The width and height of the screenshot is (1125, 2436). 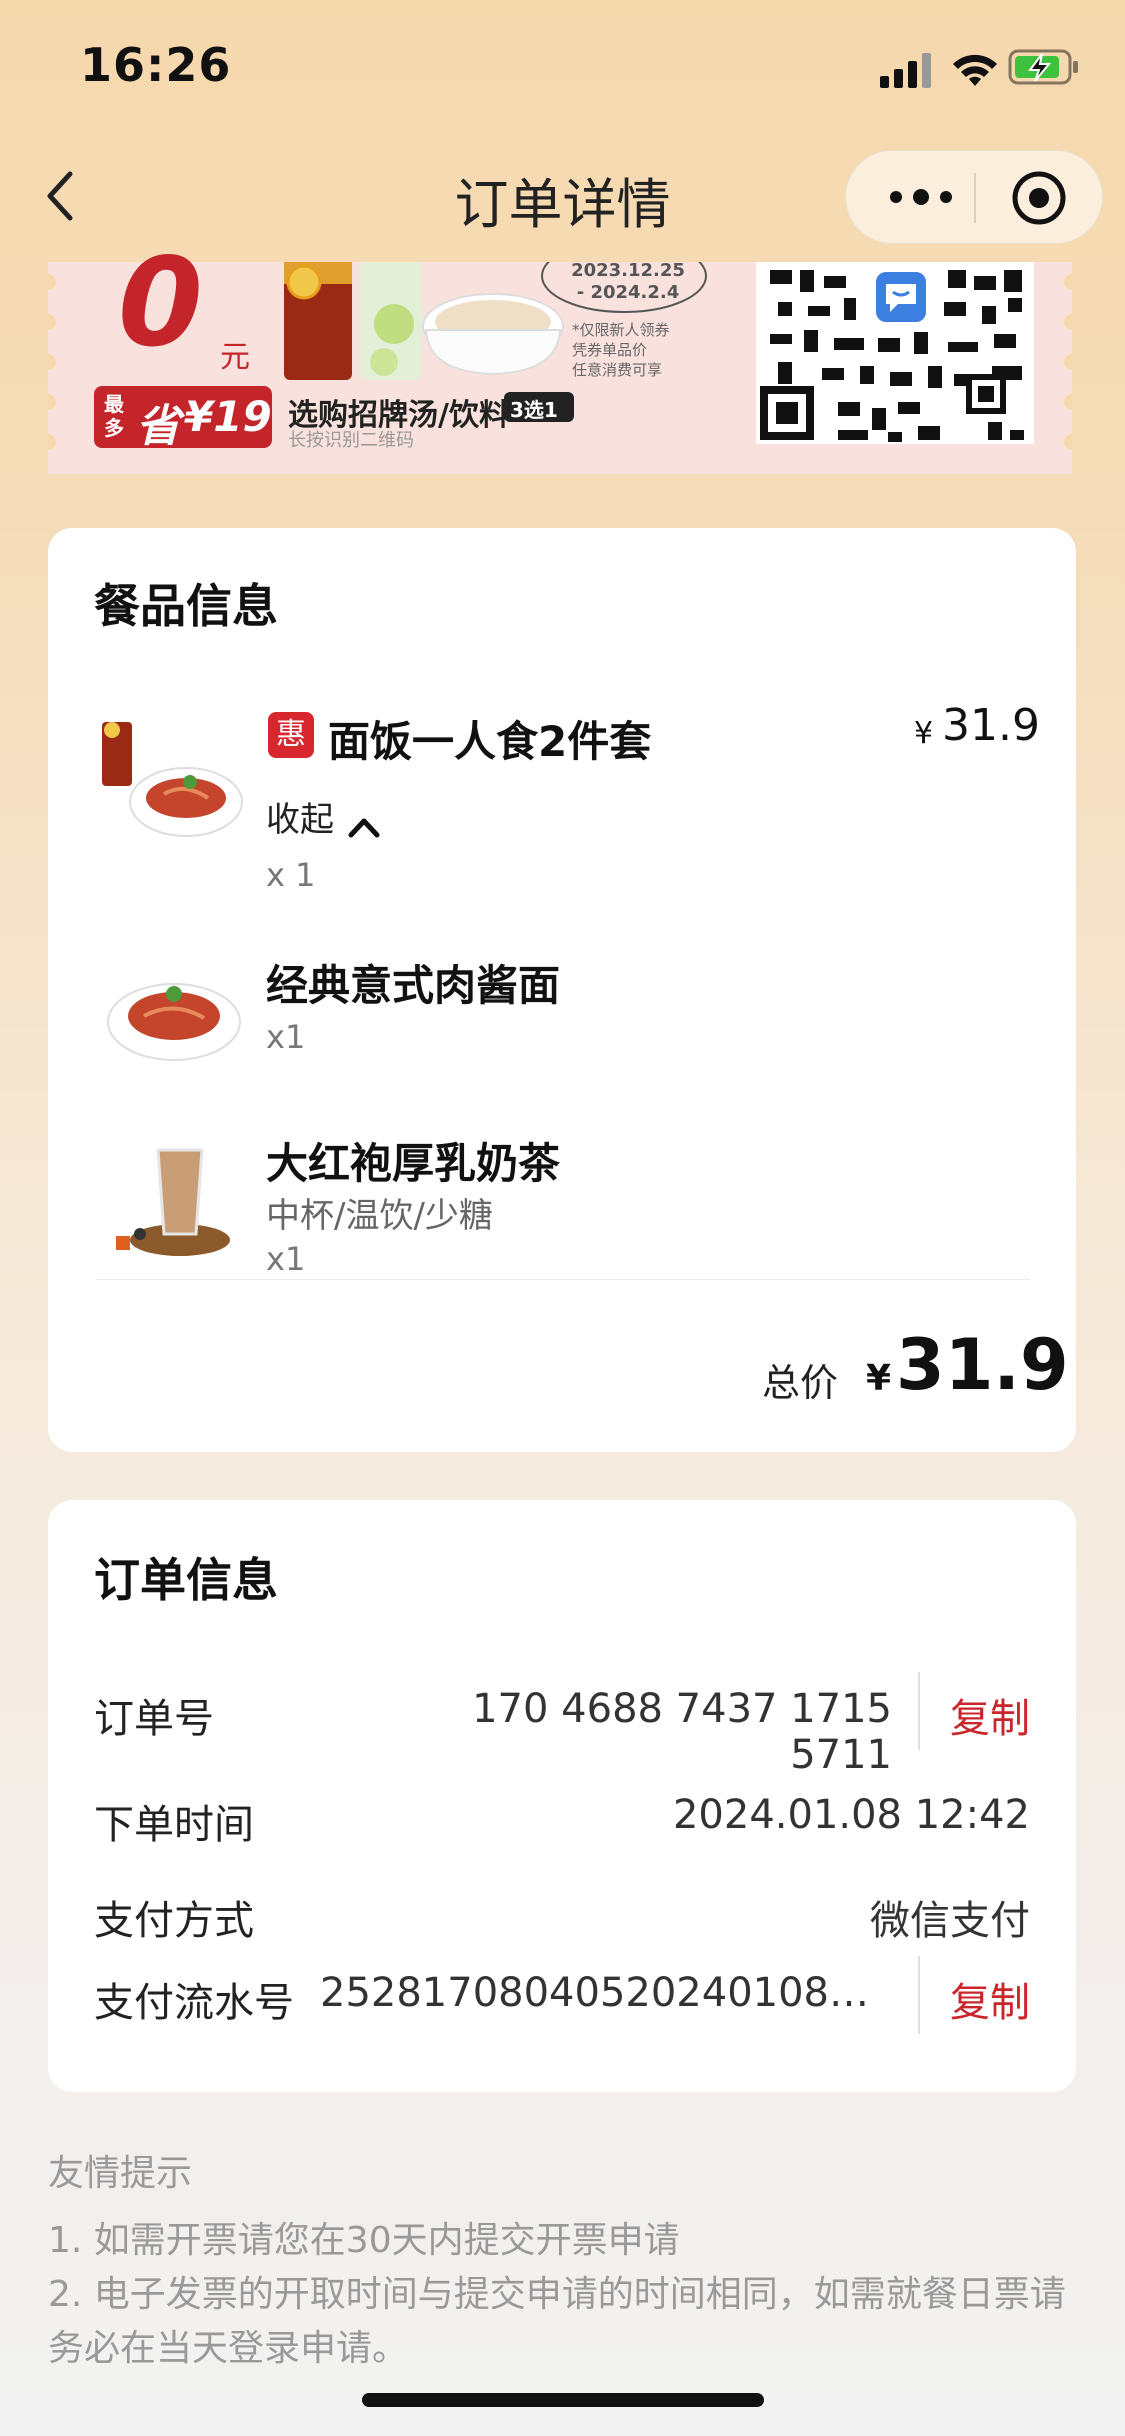 I want to click on collapse-button: 收起, so click(x=323, y=816).